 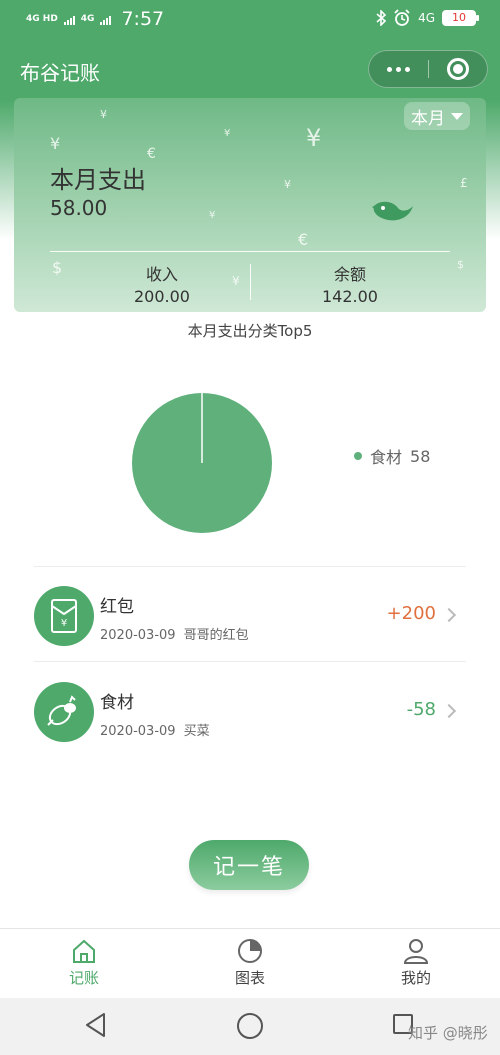 What do you see at coordinates (249, 865) in the screenshot?
I see `add-record-button: 记一笔` at bounding box center [249, 865].